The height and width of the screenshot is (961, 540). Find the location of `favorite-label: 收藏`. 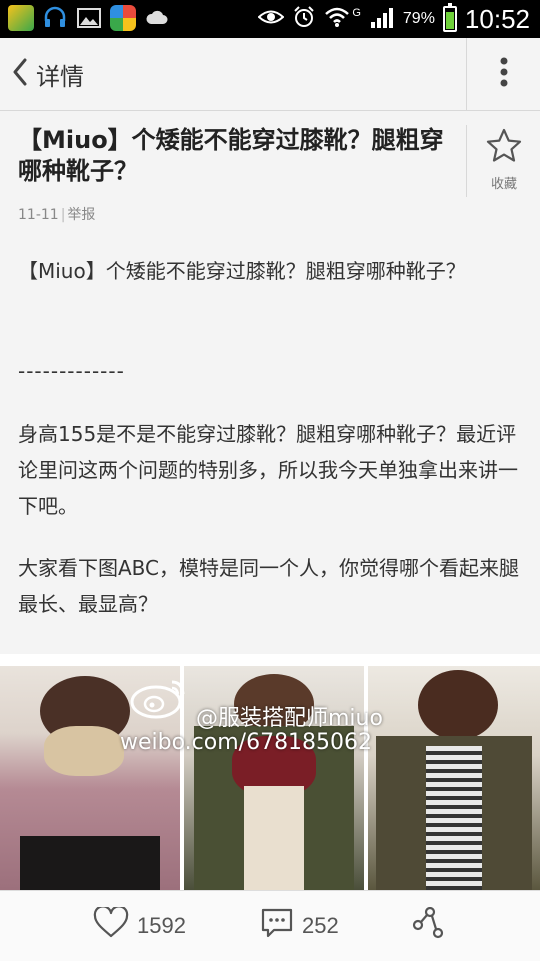

favorite-label: 收藏 is located at coordinates (503, 184).